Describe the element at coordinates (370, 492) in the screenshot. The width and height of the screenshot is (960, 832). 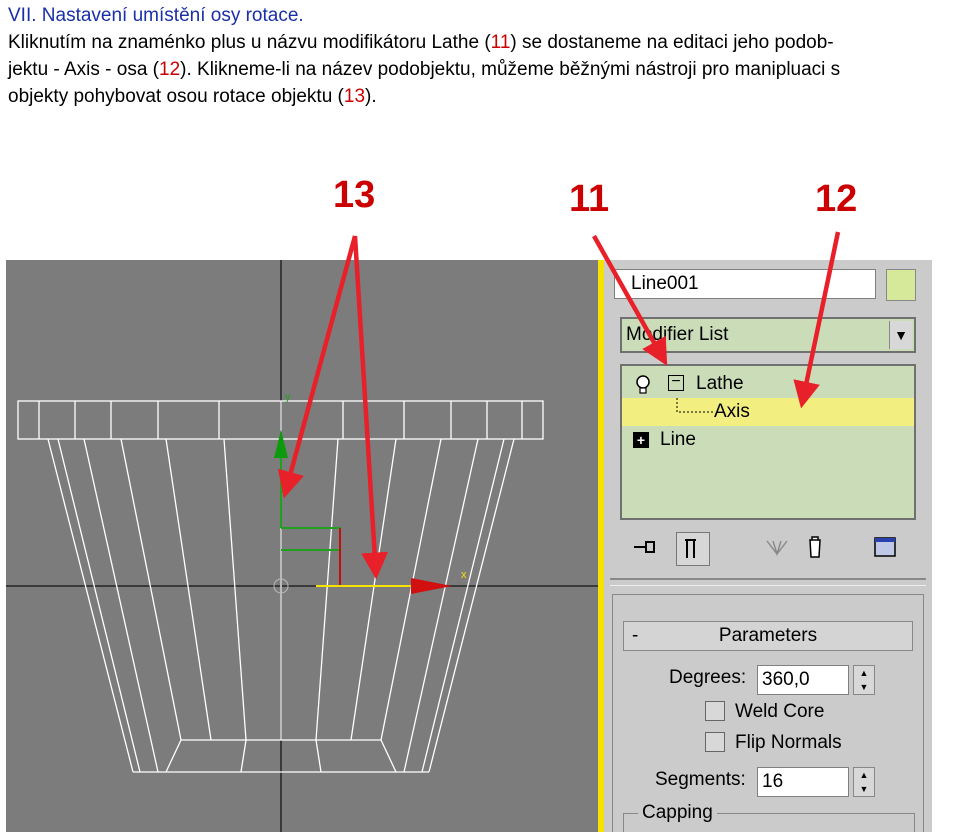
I see `axis-gizmo: y x` at that location.